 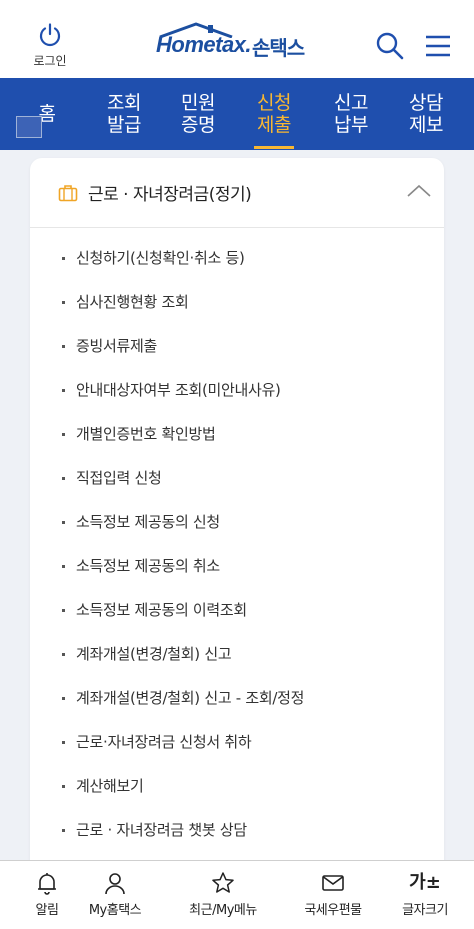 What do you see at coordinates (29, 127) in the screenshot?
I see `stamp-icon` at bounding box center [29, 127].